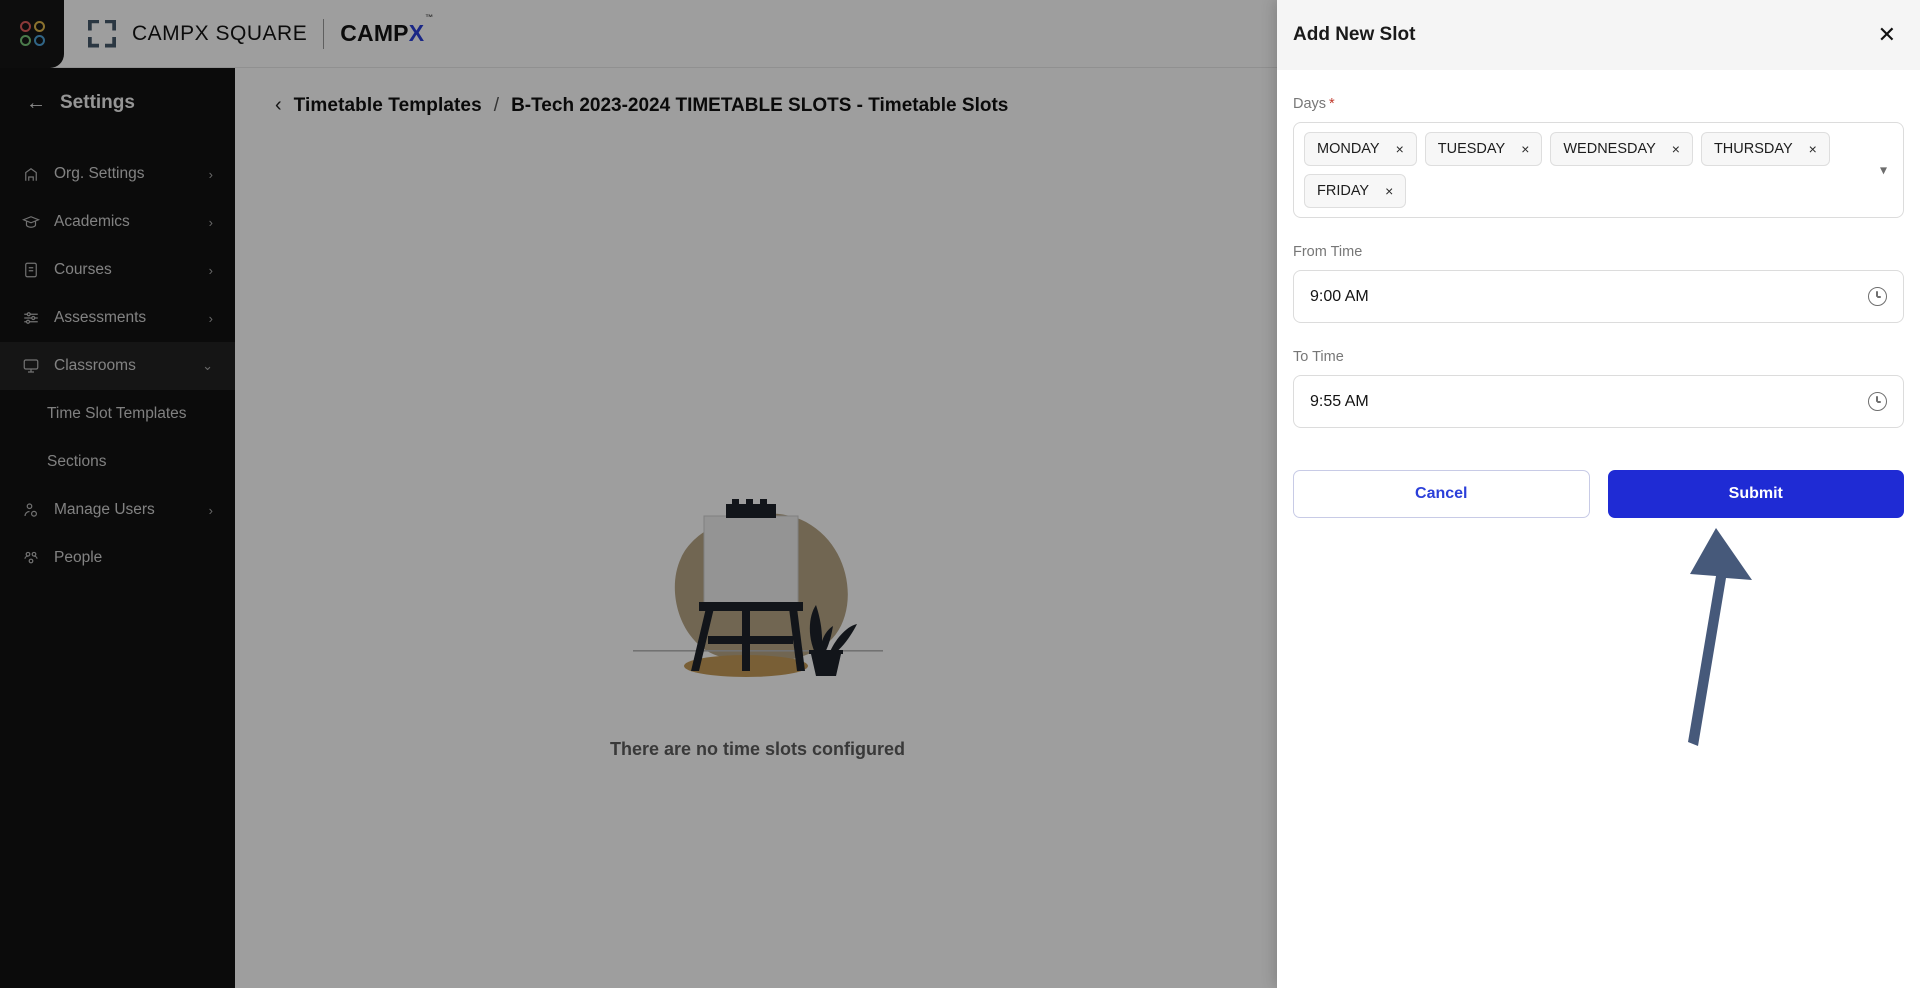 This screenshot has width=1920, height=988. I want to click on to-time-value: 9:55 AM, so click(1339, 401).